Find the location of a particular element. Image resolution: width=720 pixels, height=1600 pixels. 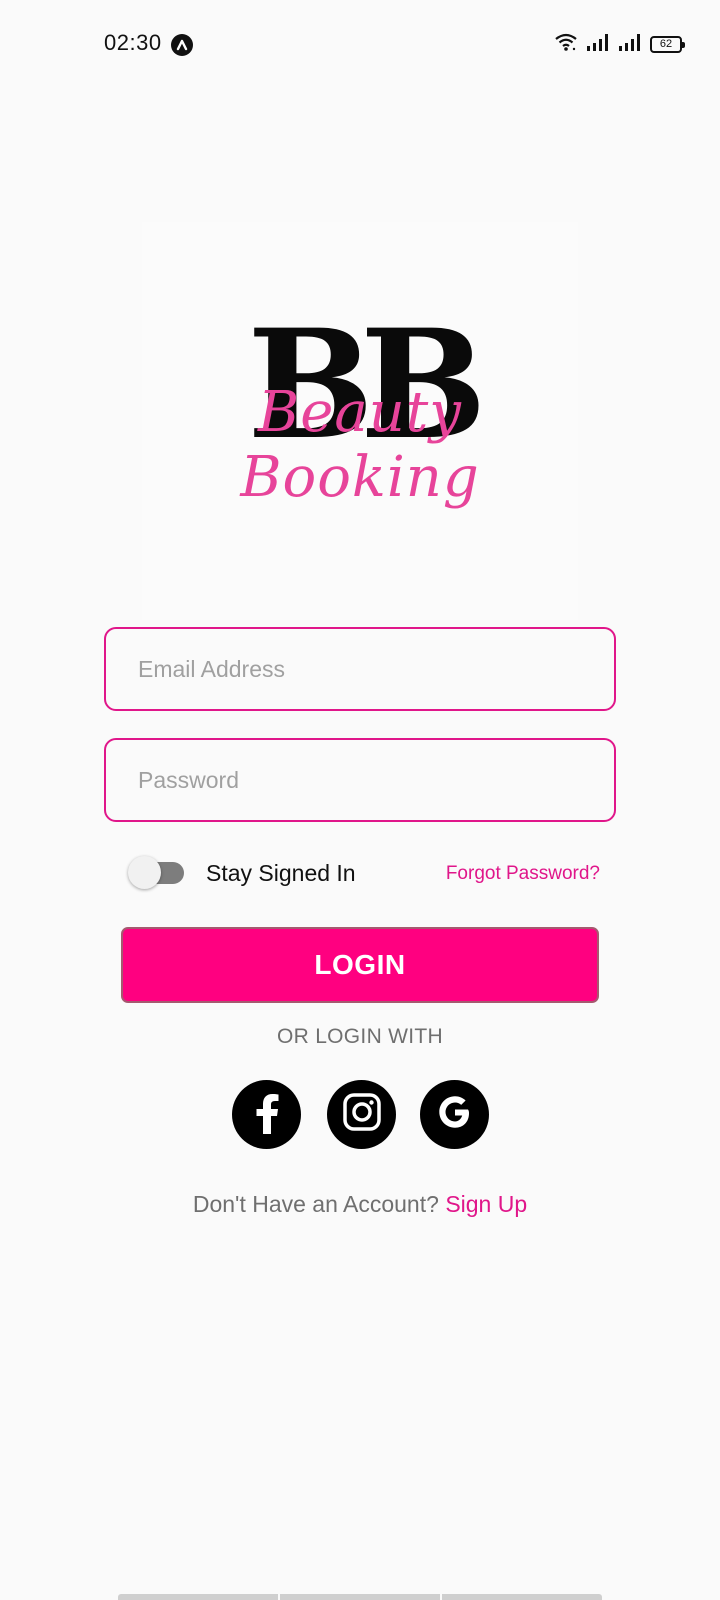

email-input is located at coordinates (360, 669).